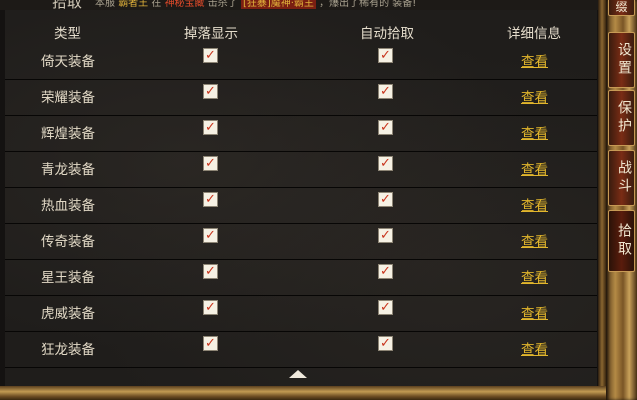 Image resolution: width=637 pixels, height=400 pixels. Describe the element at coordinates (301, 242) in the screenshot. I see `table-row: 传奇装备 ✓ ✓ 查看` at that location.